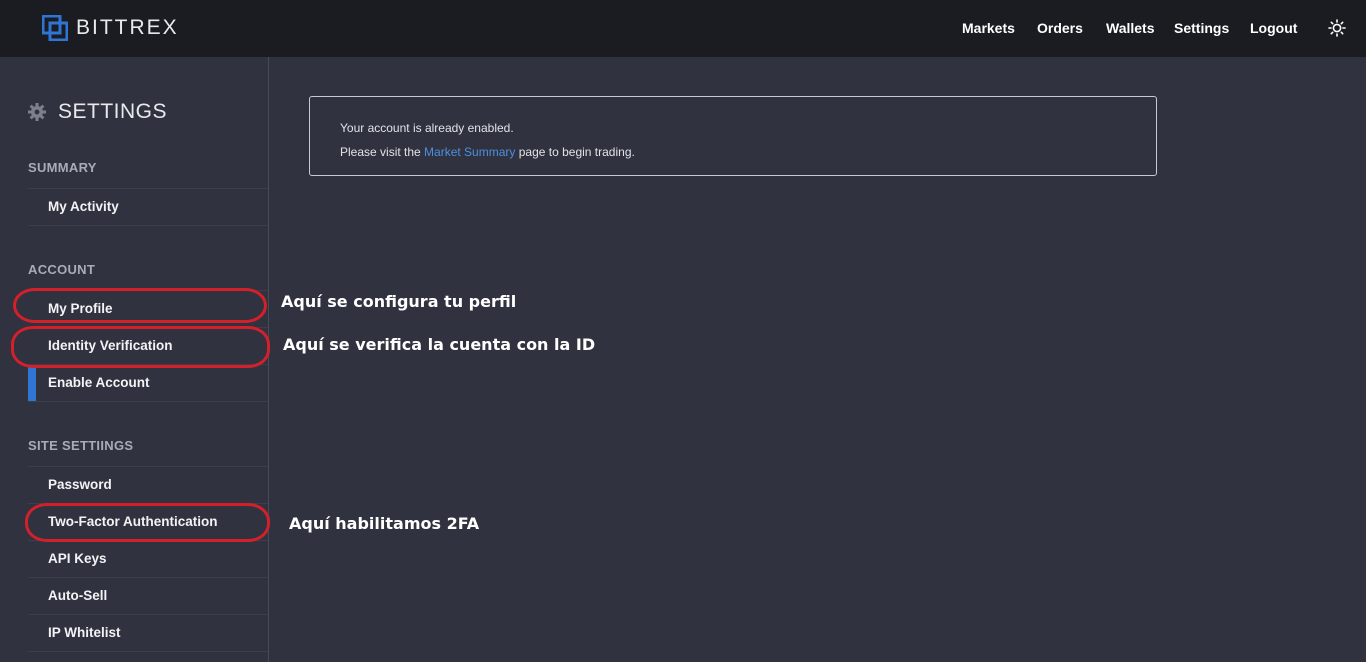 This screenshot has height=662, width=1366. I want to click on sidebar-item-my-activity: My Activity, so click(148, 206).